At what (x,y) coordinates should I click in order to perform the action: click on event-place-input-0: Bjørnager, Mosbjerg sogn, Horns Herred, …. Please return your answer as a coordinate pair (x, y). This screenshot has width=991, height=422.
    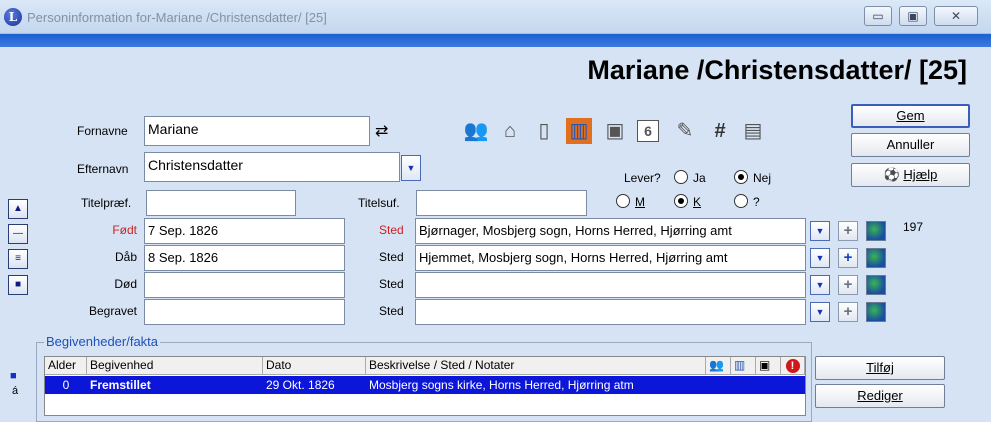
    Looking at the image, I should click on (610, 231).